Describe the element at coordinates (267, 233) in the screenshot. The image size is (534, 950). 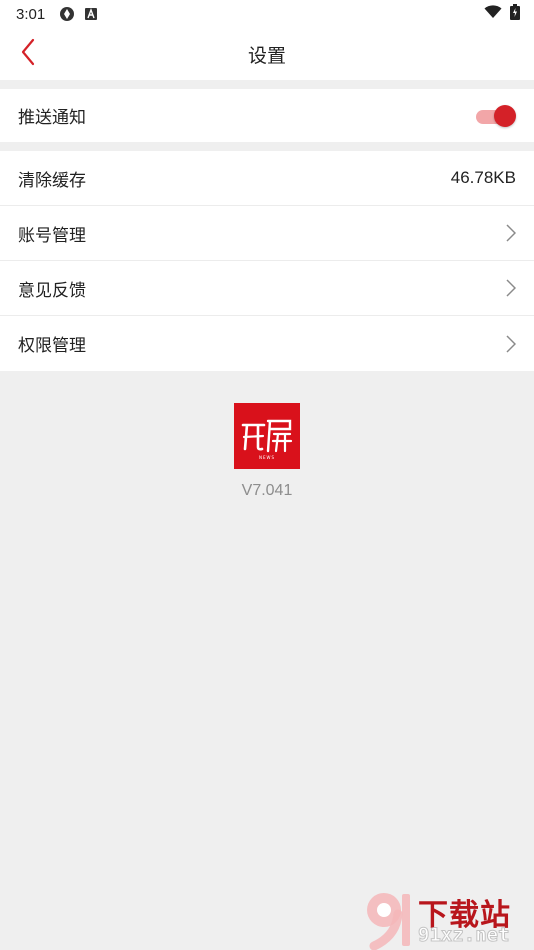
I see `account-management-row: 账号管理` at that location.